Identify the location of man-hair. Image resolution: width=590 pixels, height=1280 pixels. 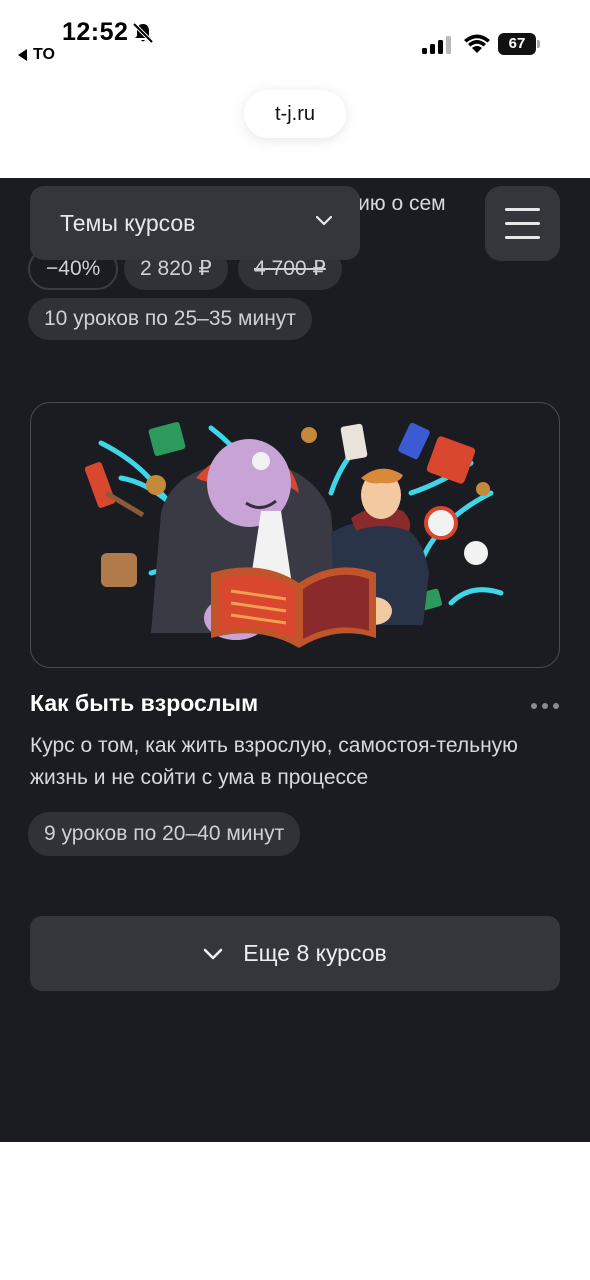
(382, 476).